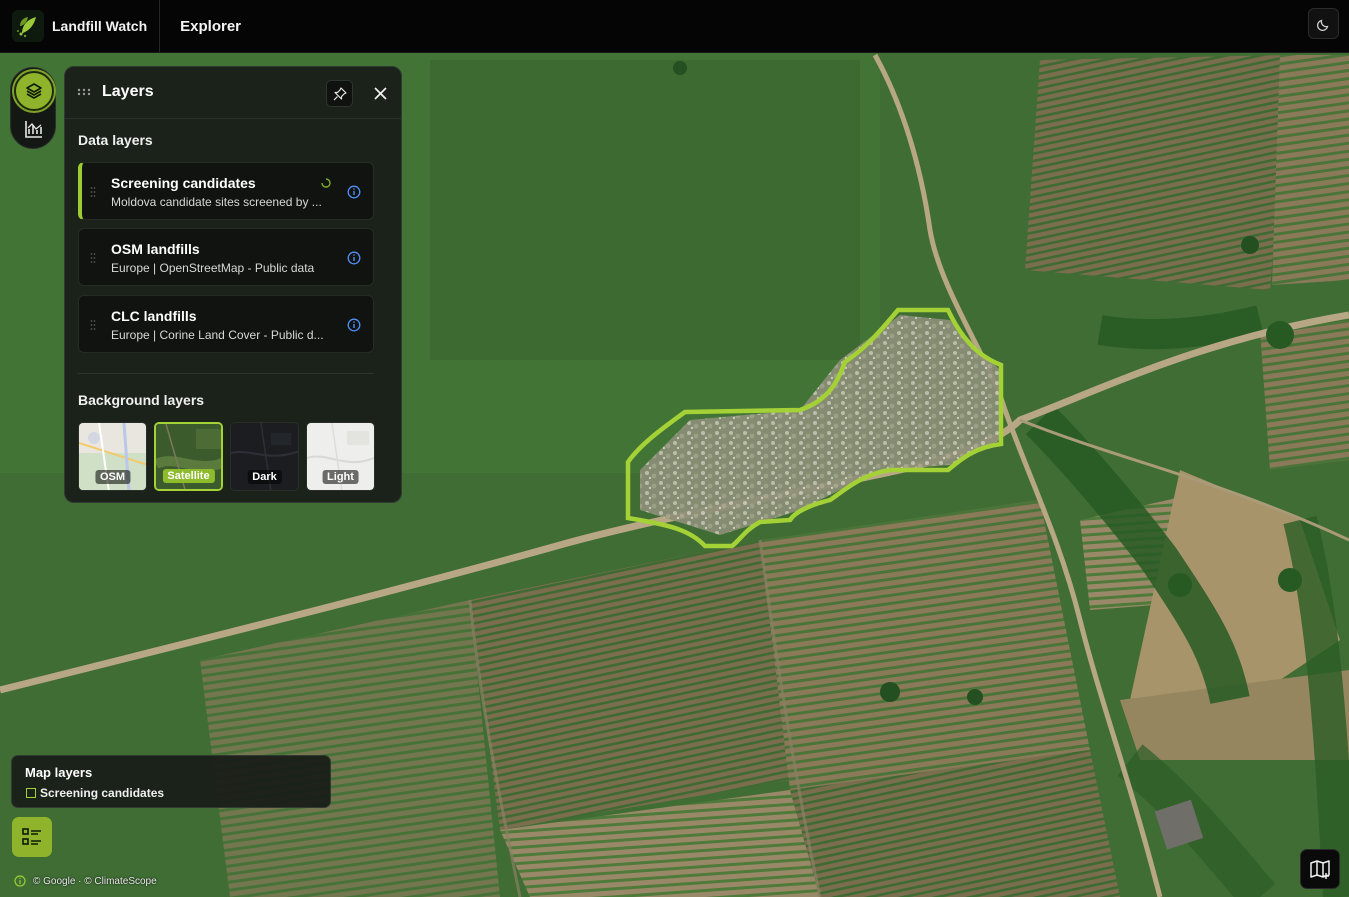  I want to click on attribution-text: © Google · © ClimateScope, so click(95, 881).